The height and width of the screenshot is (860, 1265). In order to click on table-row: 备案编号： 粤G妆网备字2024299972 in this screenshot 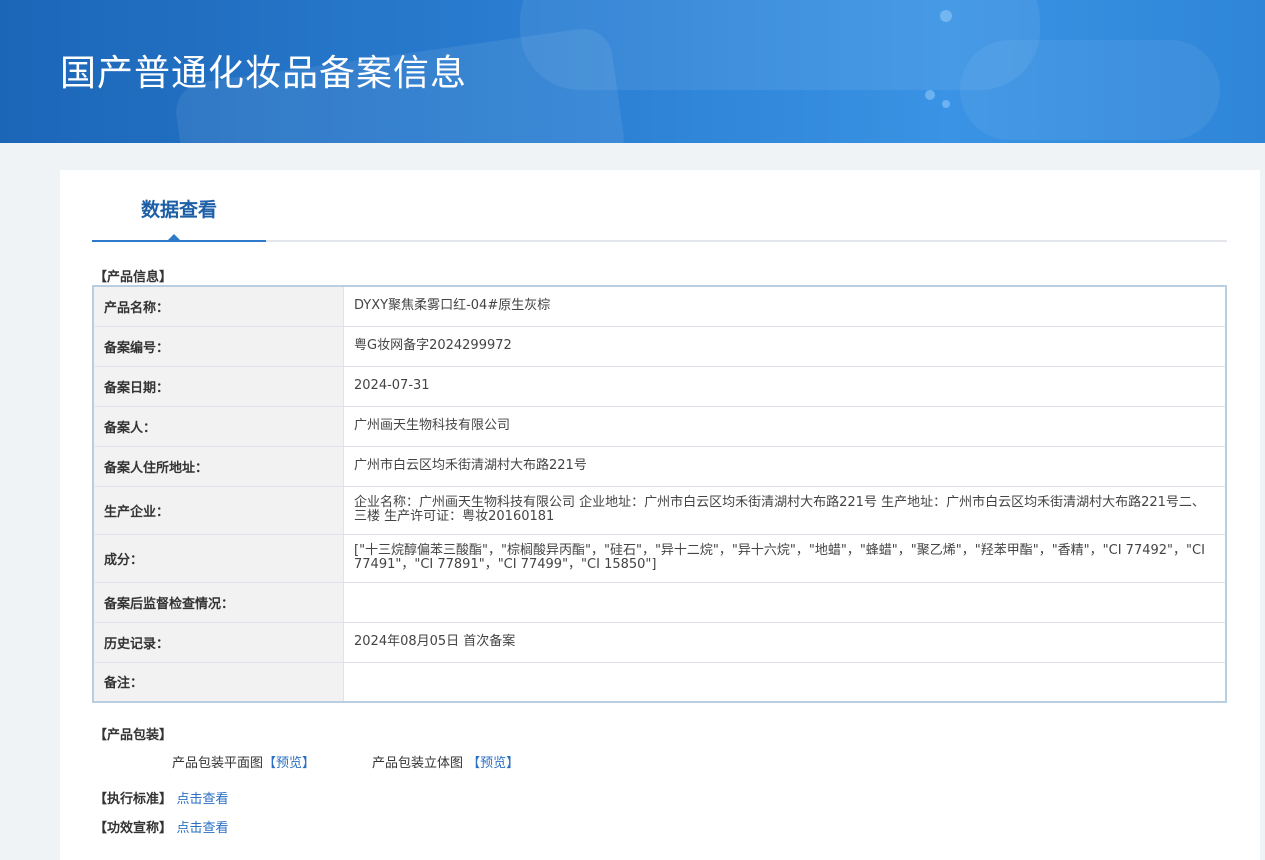, I will do `click(659, 346)`.